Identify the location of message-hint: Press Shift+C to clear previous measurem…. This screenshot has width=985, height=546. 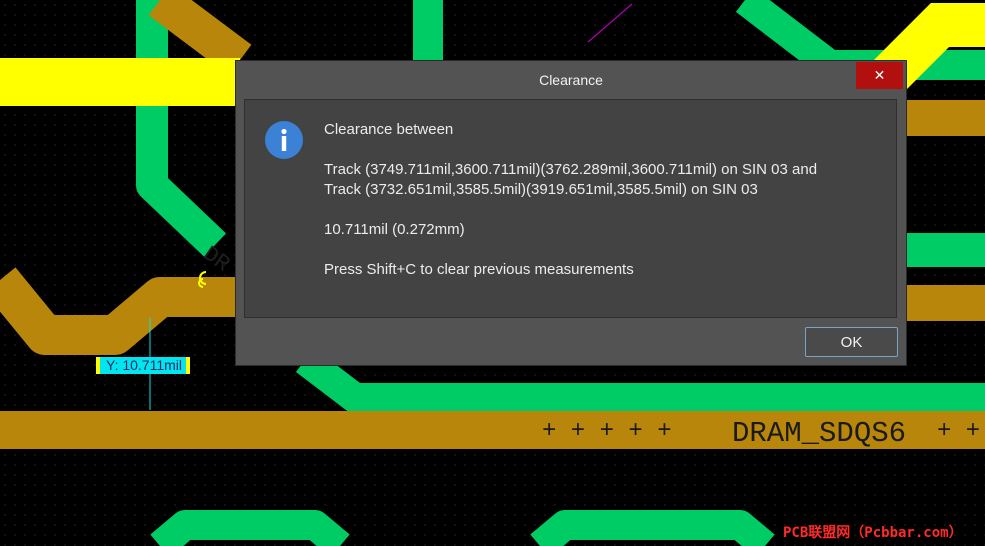
(479, 269).